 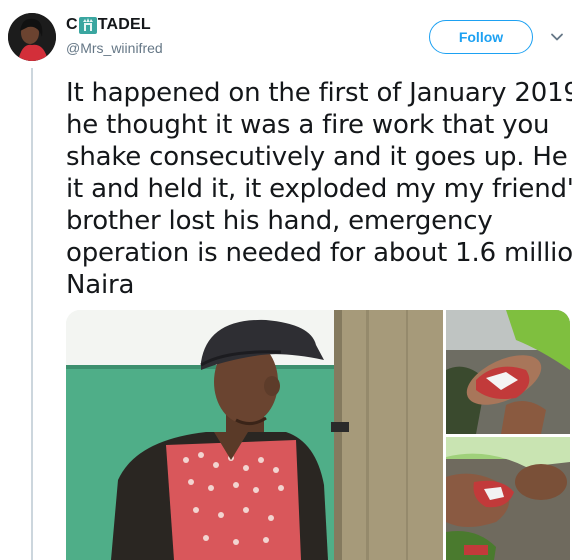 I want to click on follow-button: Follow, so click(x=481, y=37).